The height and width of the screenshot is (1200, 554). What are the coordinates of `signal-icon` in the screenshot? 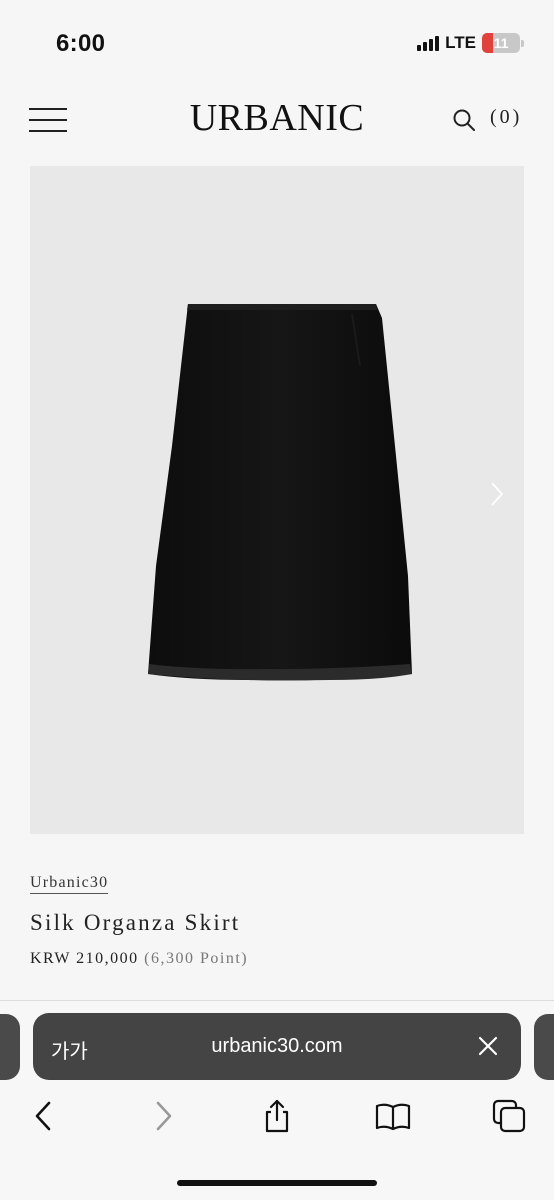 It's located at (428, 43).